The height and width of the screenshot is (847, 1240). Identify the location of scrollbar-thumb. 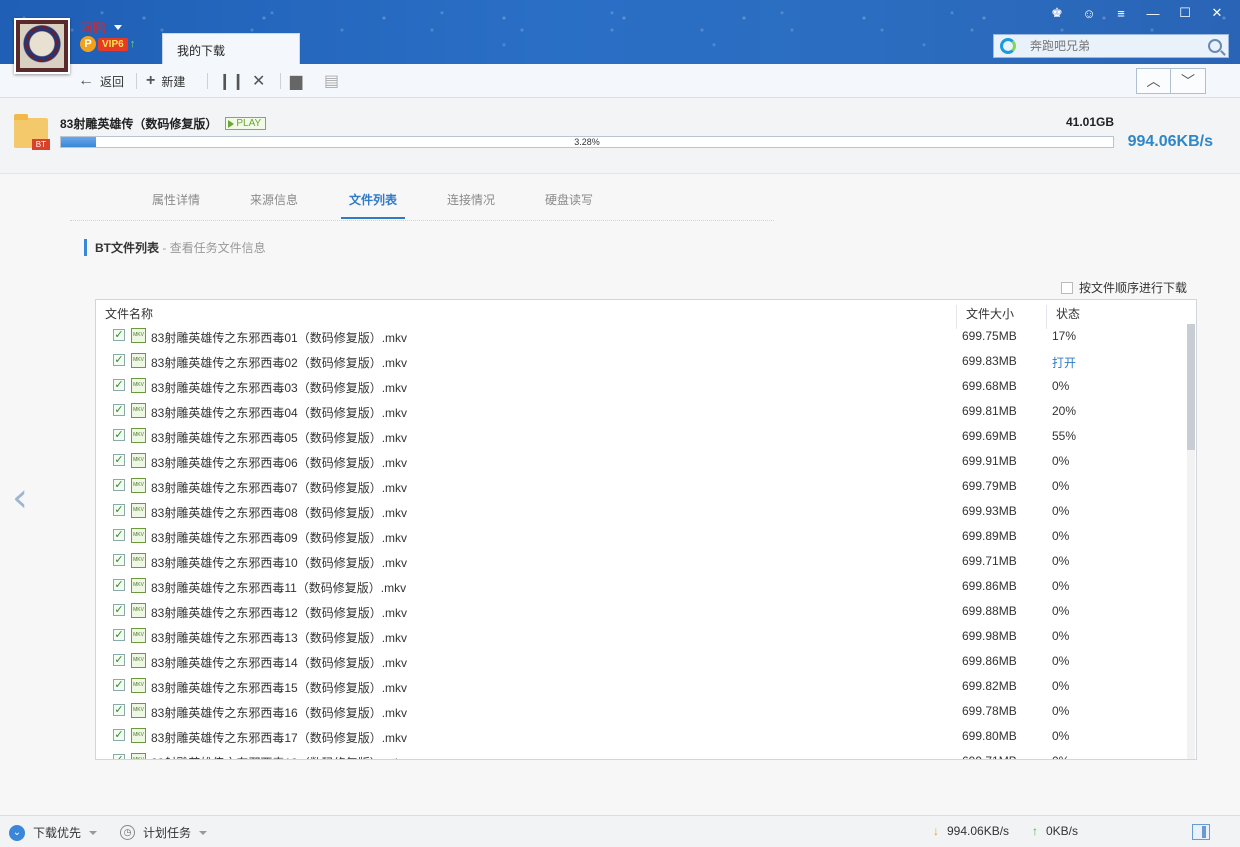
(1191, 387).